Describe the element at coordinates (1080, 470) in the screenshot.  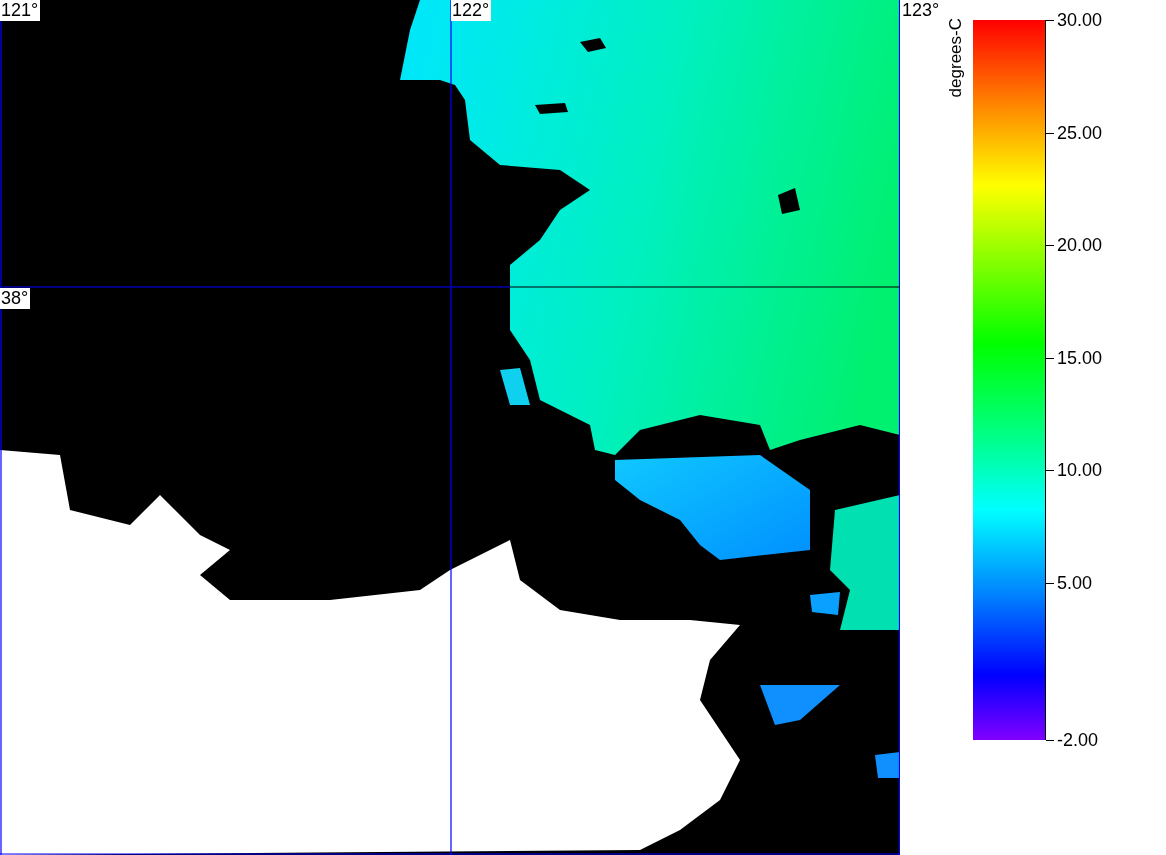
I see `tick-label: 10.00` at that location.